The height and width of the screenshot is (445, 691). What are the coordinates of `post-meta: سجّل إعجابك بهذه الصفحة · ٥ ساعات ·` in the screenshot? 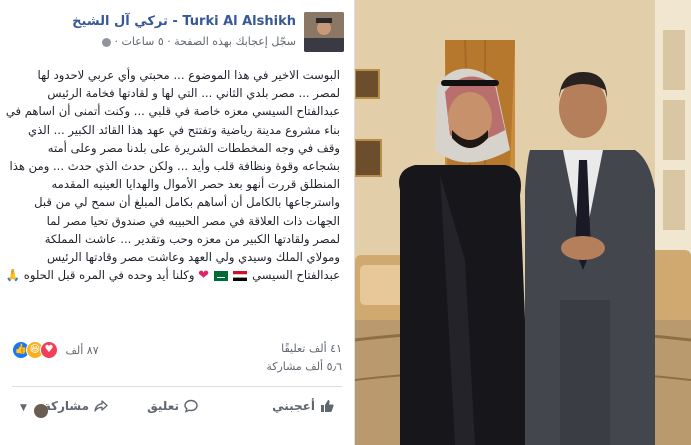 It's located at (197, 41).